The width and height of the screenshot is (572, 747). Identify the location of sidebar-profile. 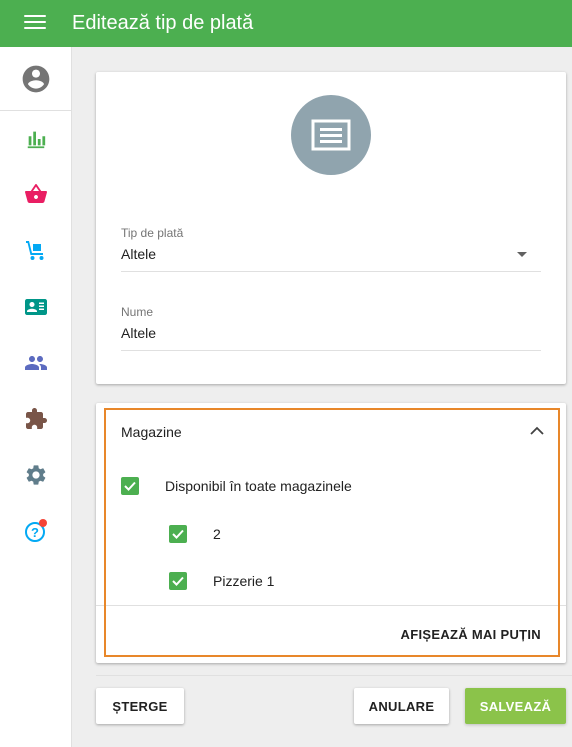
(35, 79).